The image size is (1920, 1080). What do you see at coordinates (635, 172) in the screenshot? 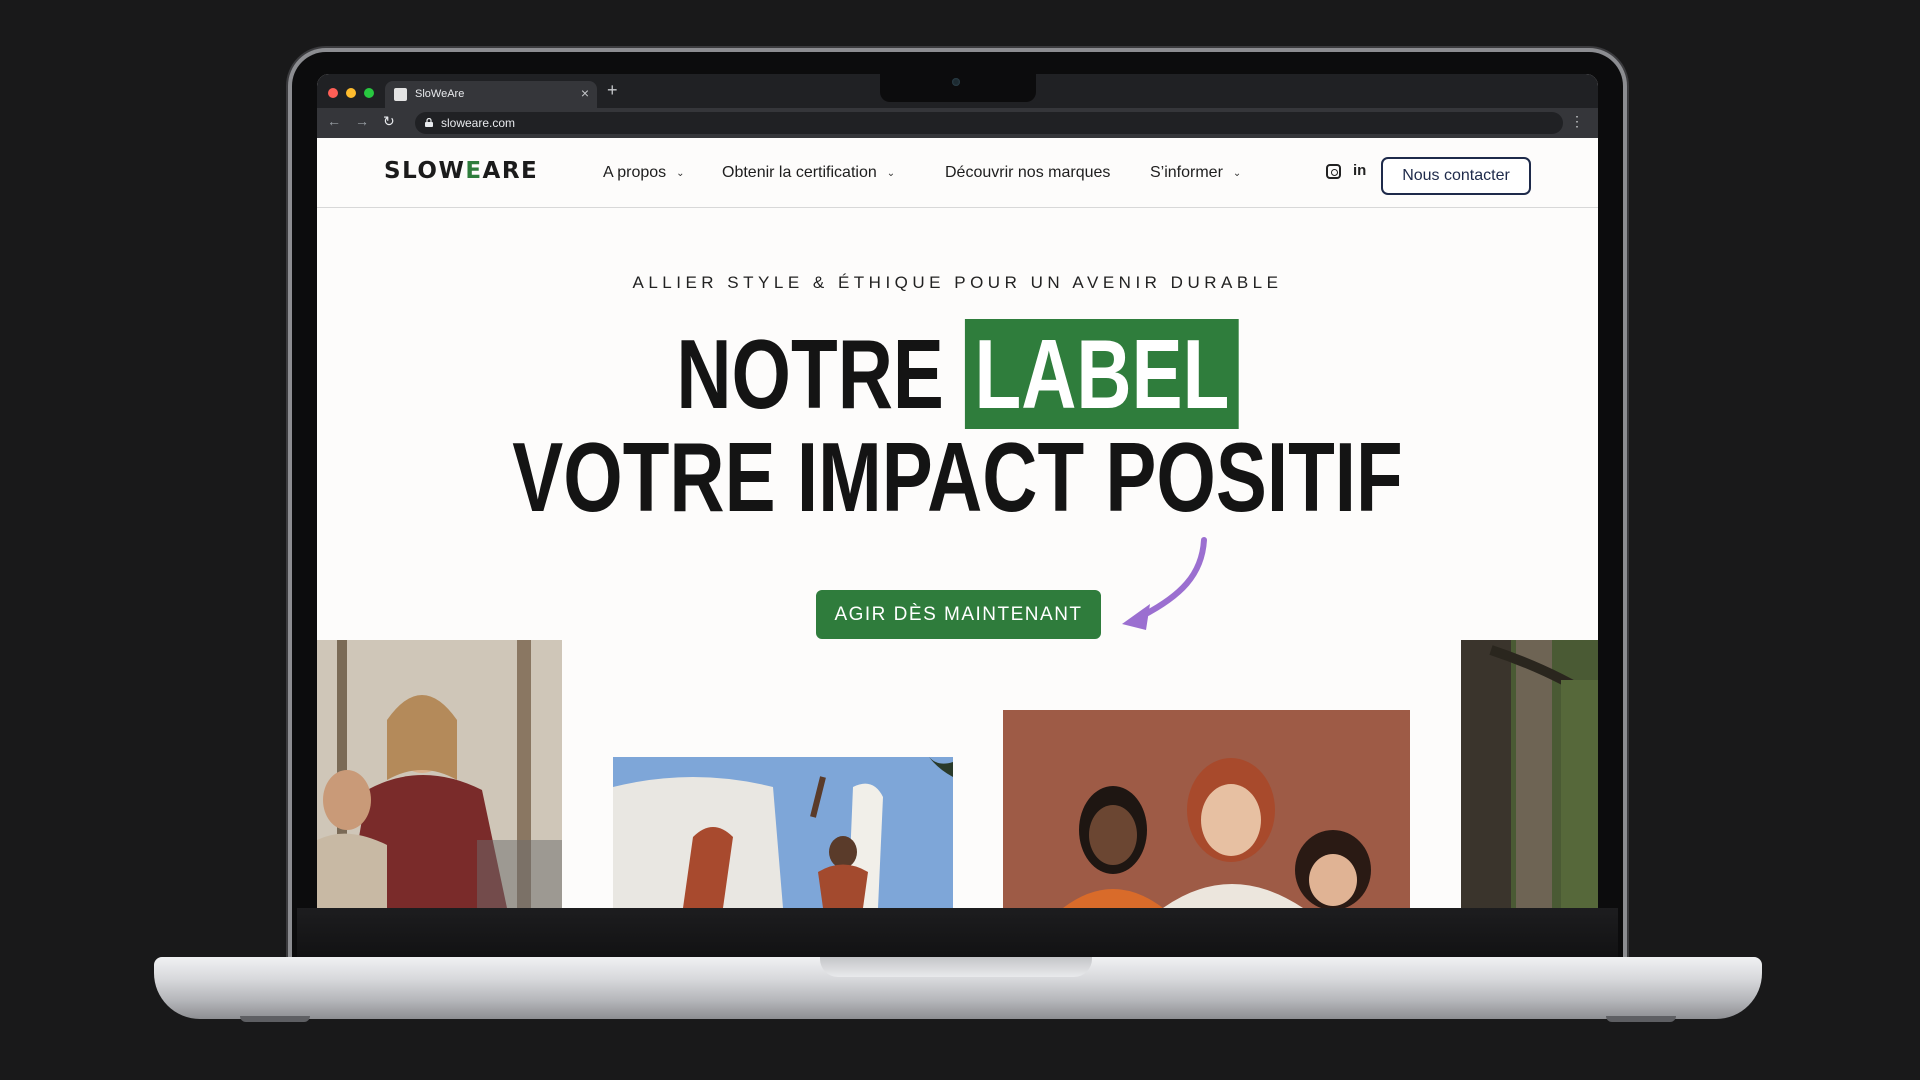
I see `nav-label: A propos` at bounding box center [635, 172].